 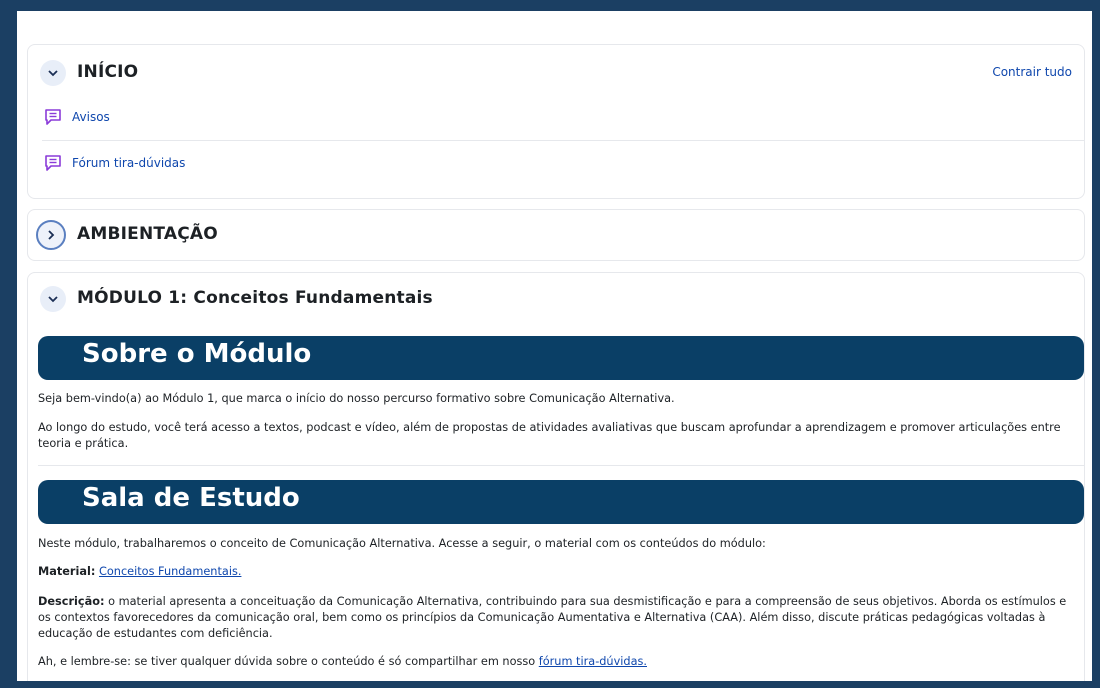 I want to click on chevron-right-icon, so click(x=51, y=235).